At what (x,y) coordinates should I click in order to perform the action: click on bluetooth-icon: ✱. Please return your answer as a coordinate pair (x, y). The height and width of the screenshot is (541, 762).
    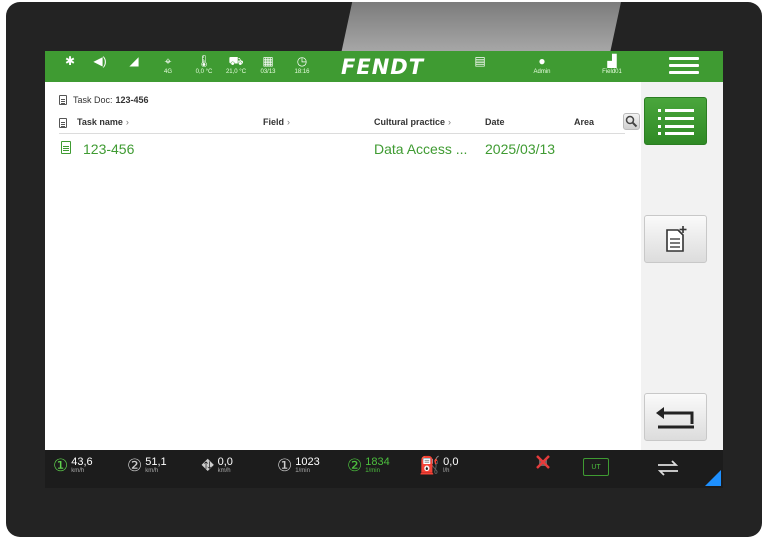
    Looking at the image, I should click on (70, 61).